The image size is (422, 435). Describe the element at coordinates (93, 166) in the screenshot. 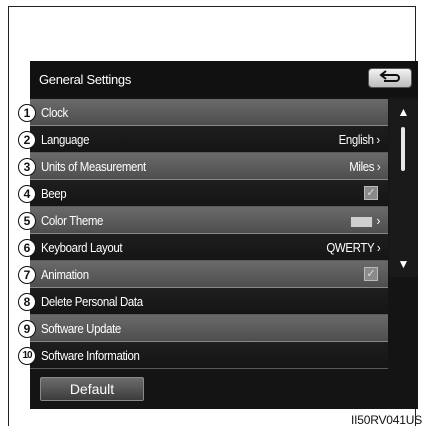

I see `settings-item-label: Units of Measurement` at that location.